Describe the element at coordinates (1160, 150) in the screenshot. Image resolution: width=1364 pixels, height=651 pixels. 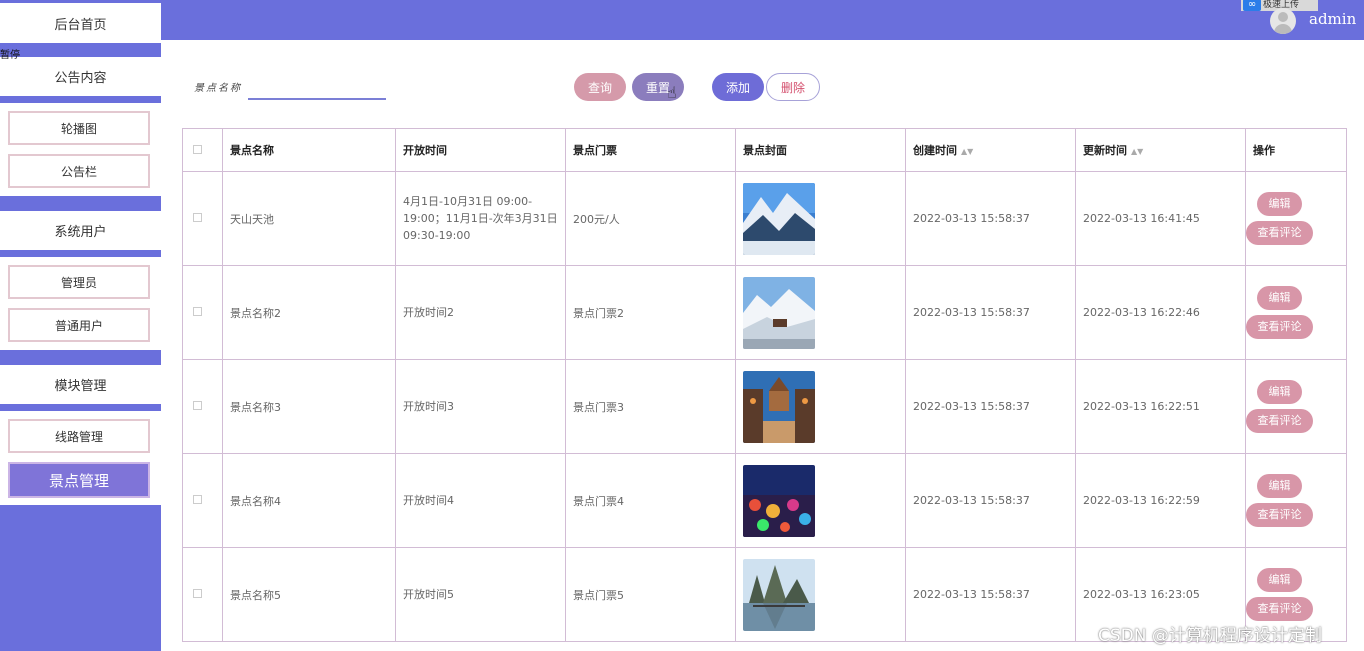
I see `col-header-updated: 更新时间 ▲▼` at that location.